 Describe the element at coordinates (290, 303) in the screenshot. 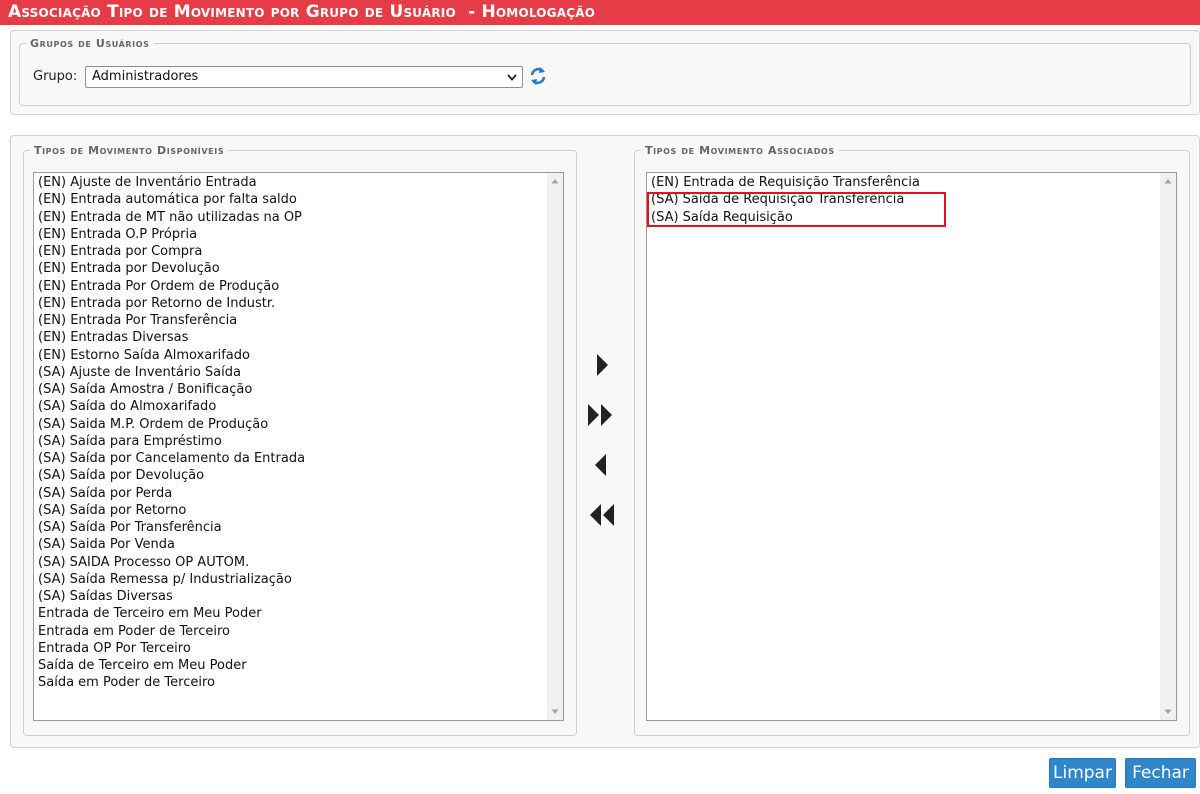

I see `list-option: (EN) Entrada por Retorno de Industr.` at that location.